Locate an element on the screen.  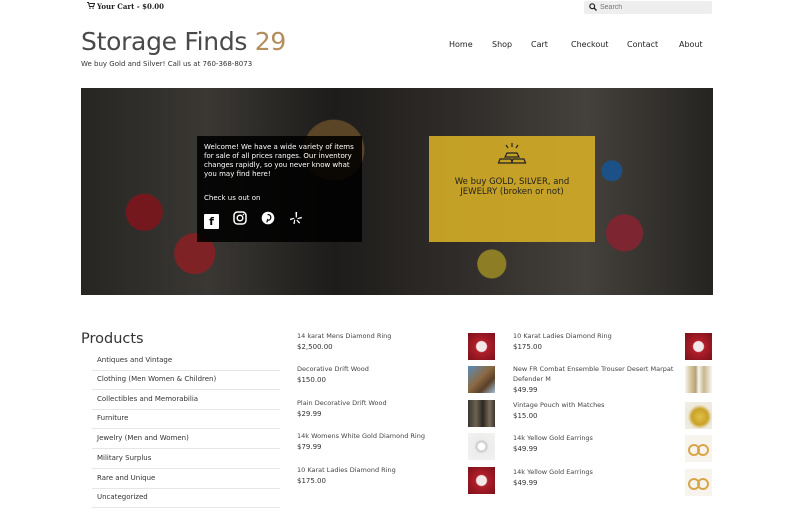
category-uncategorized: Uncategorized is located at coordinates (186, 498).